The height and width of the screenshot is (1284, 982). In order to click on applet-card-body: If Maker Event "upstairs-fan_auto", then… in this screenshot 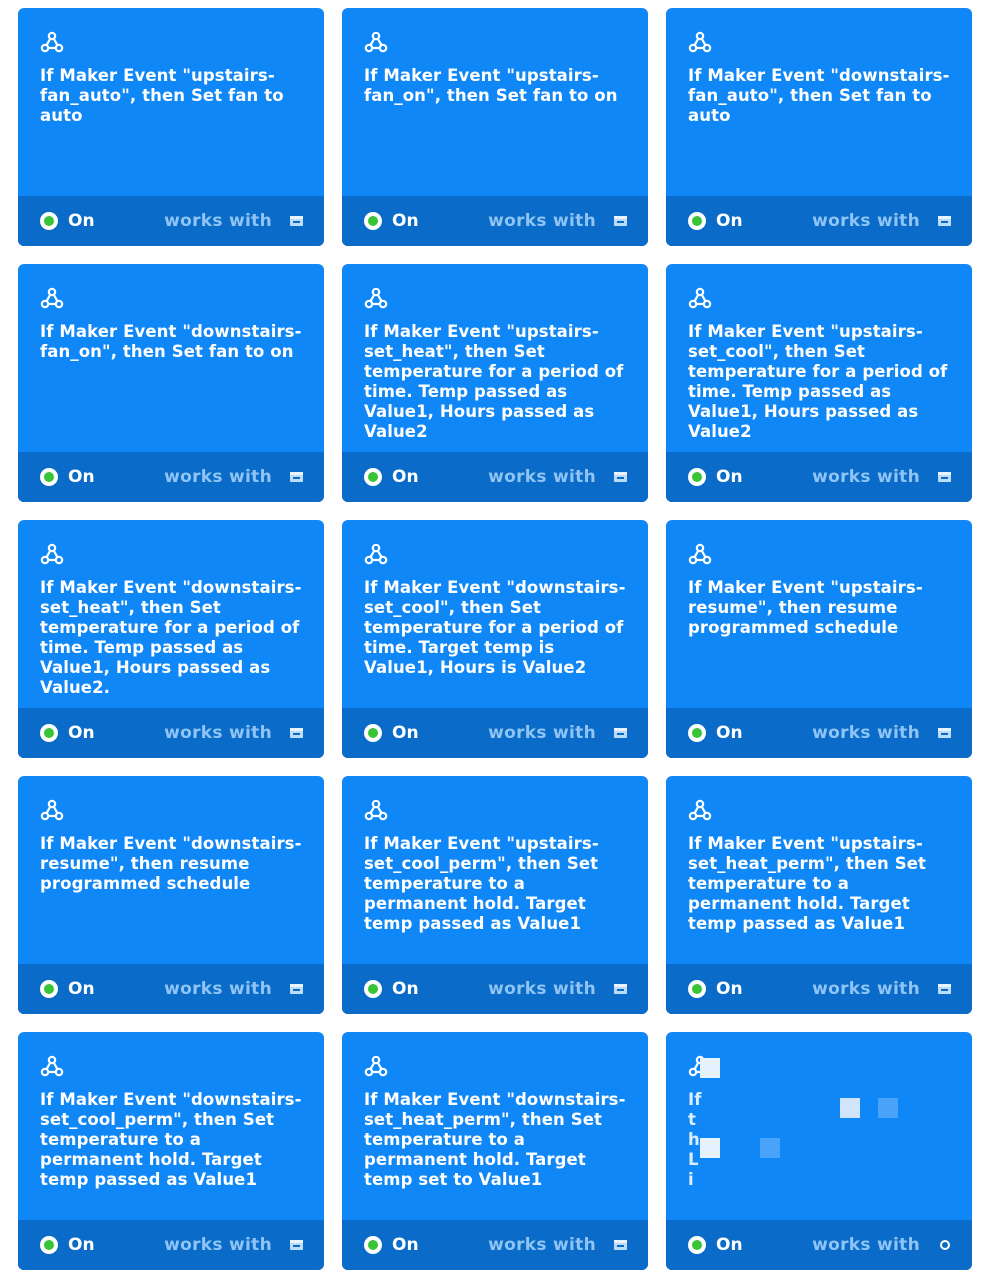, I will do `click(171, 102)`.